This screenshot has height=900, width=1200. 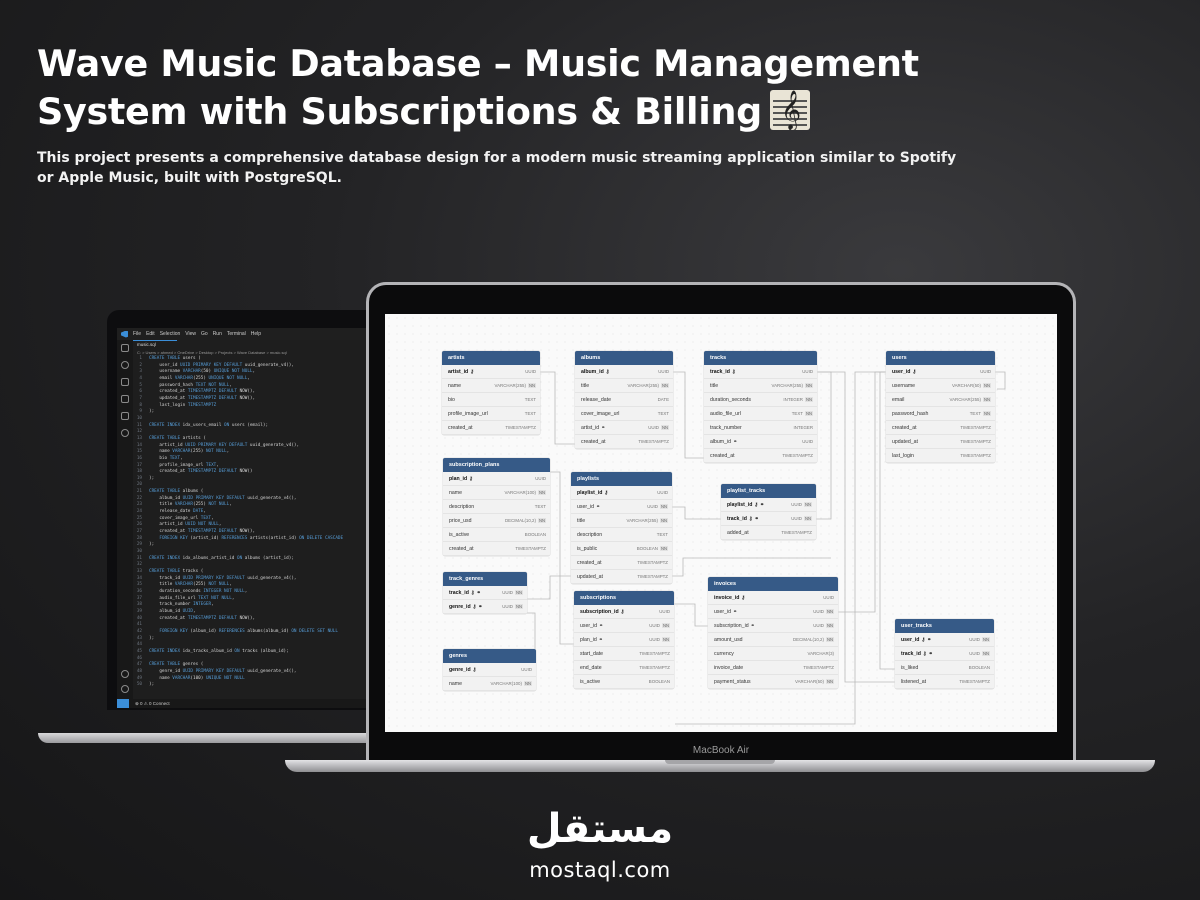 I want to click on menu-item-view: View, so click(x=190, y=334).